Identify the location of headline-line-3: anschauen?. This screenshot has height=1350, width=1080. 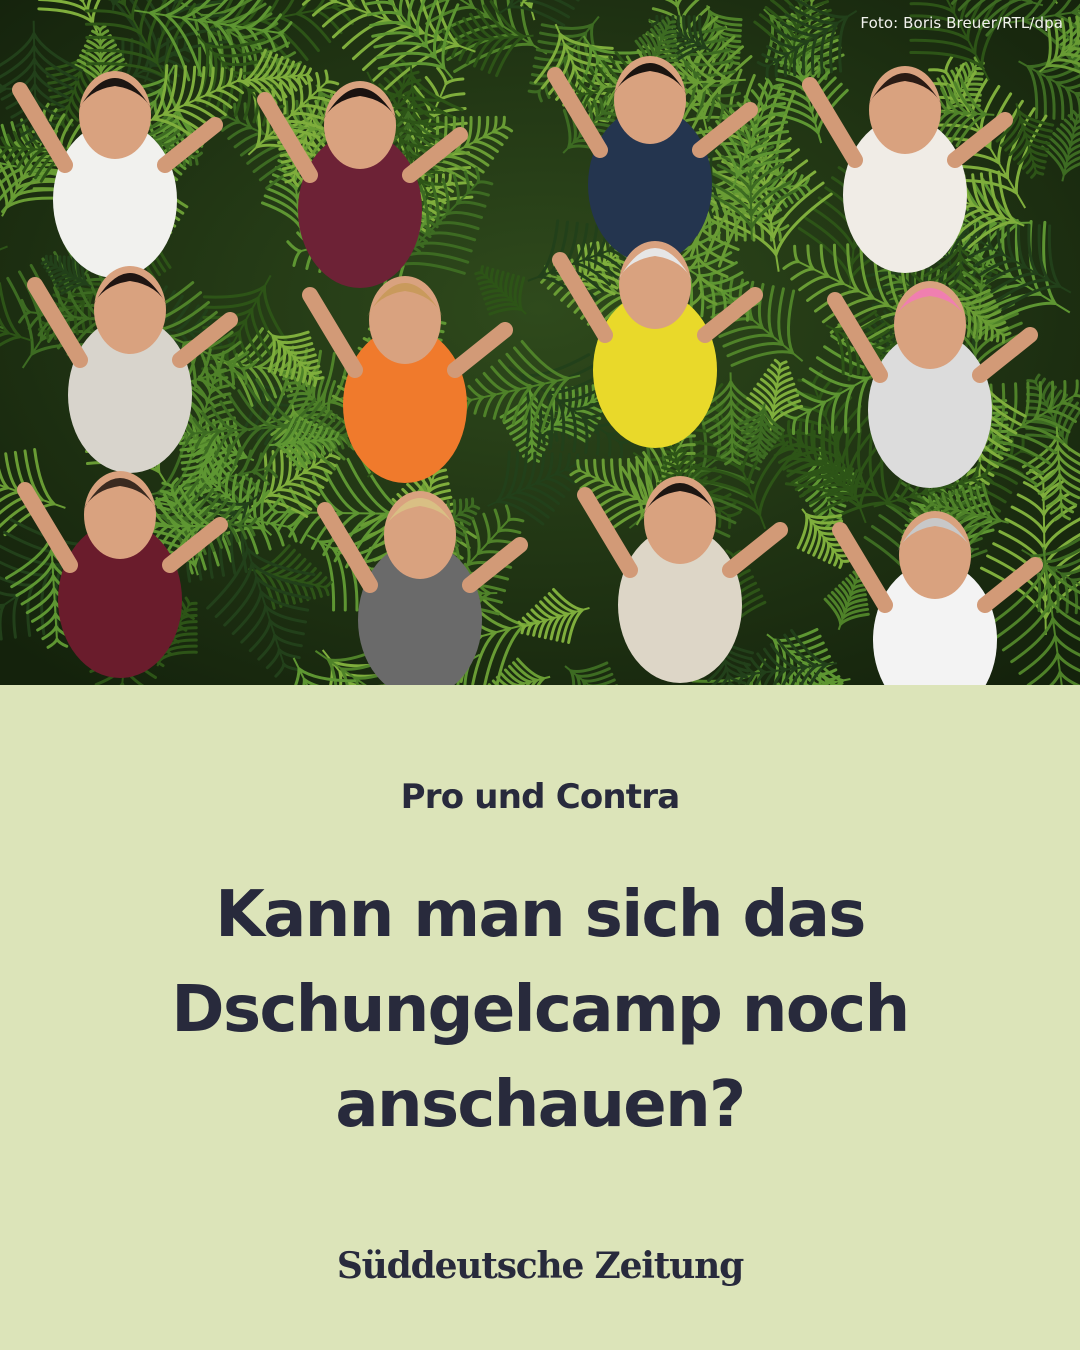
(540, 1105).